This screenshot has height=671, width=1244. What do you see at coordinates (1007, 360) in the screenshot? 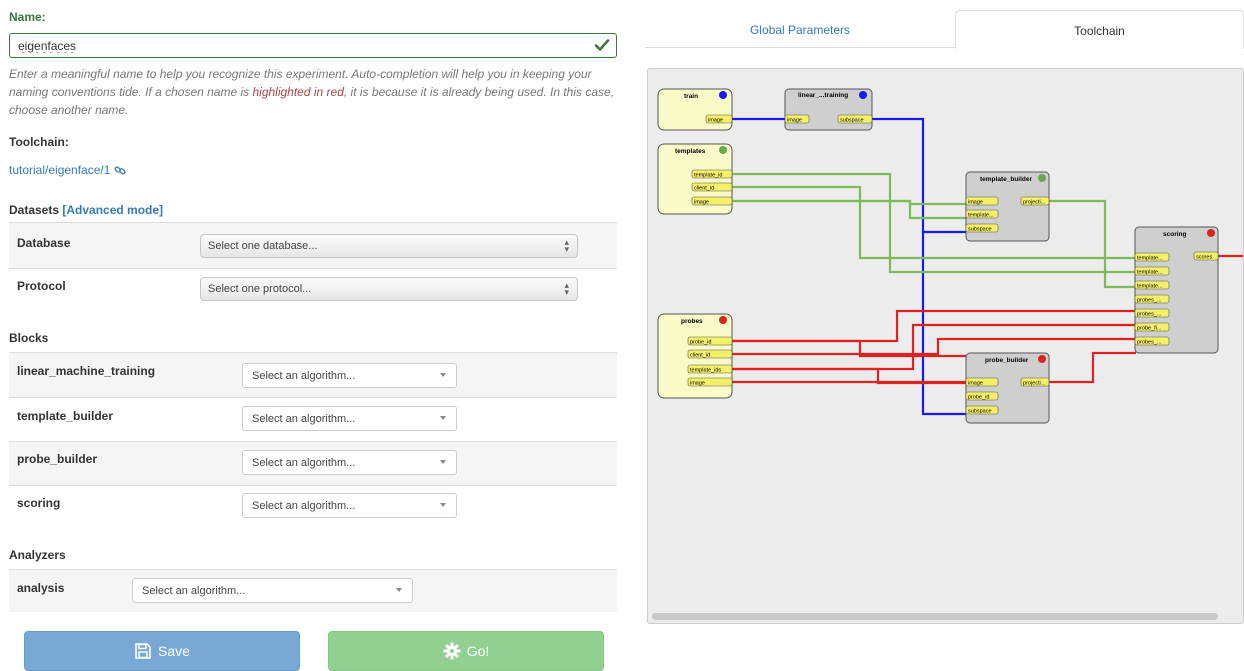
I see `node-title: probe_builder` at bounding box center [1007, 360].